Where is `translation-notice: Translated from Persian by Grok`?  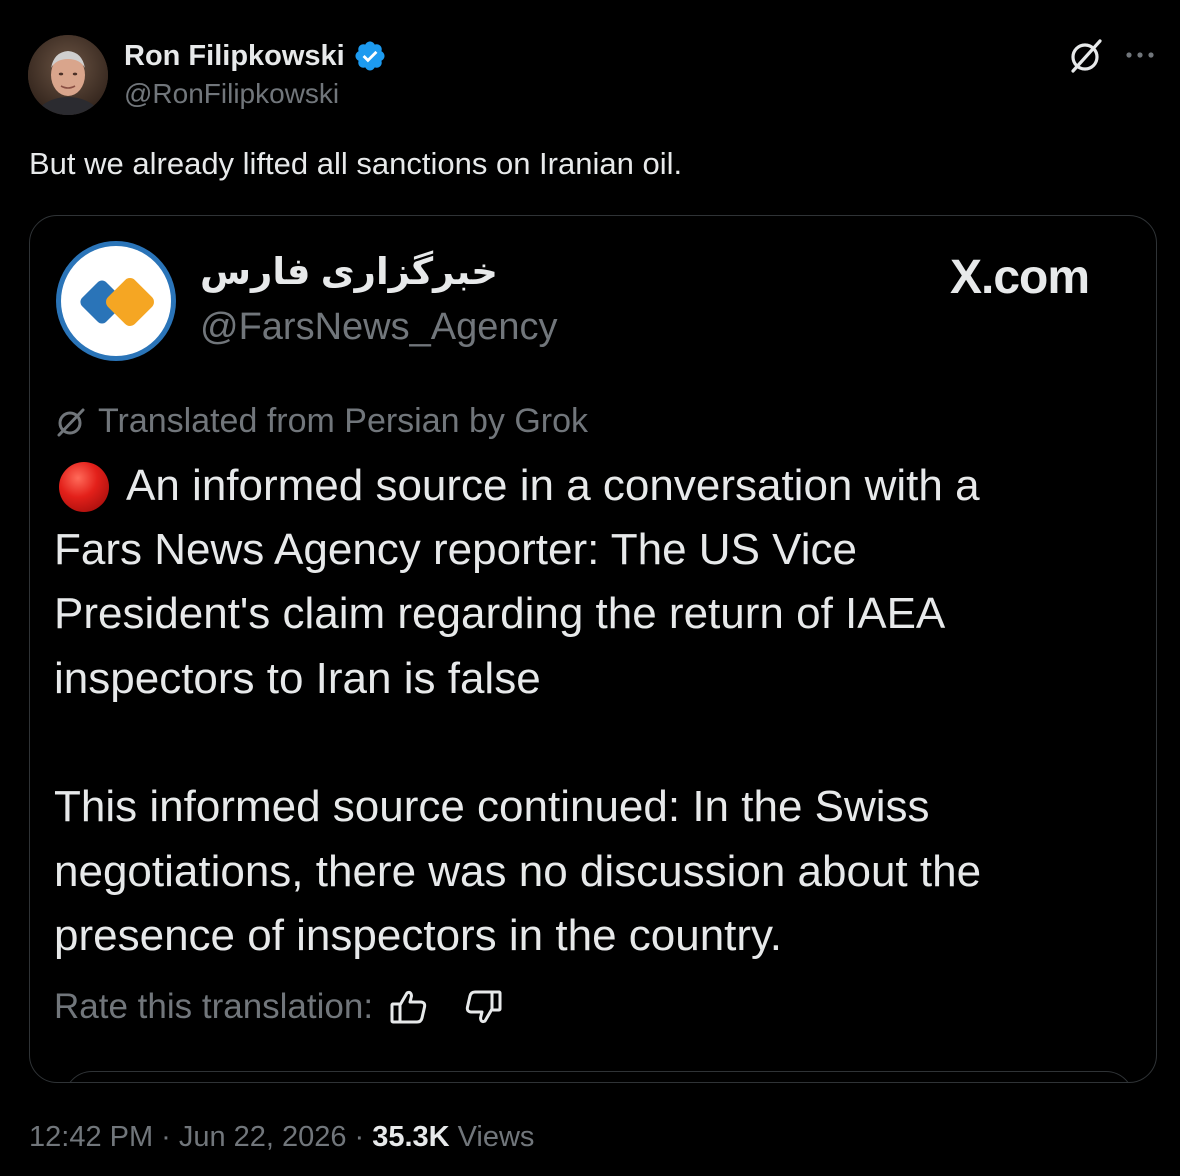
translation-notice: Translated from Persian by Grok is located at coordinates (321, 421).